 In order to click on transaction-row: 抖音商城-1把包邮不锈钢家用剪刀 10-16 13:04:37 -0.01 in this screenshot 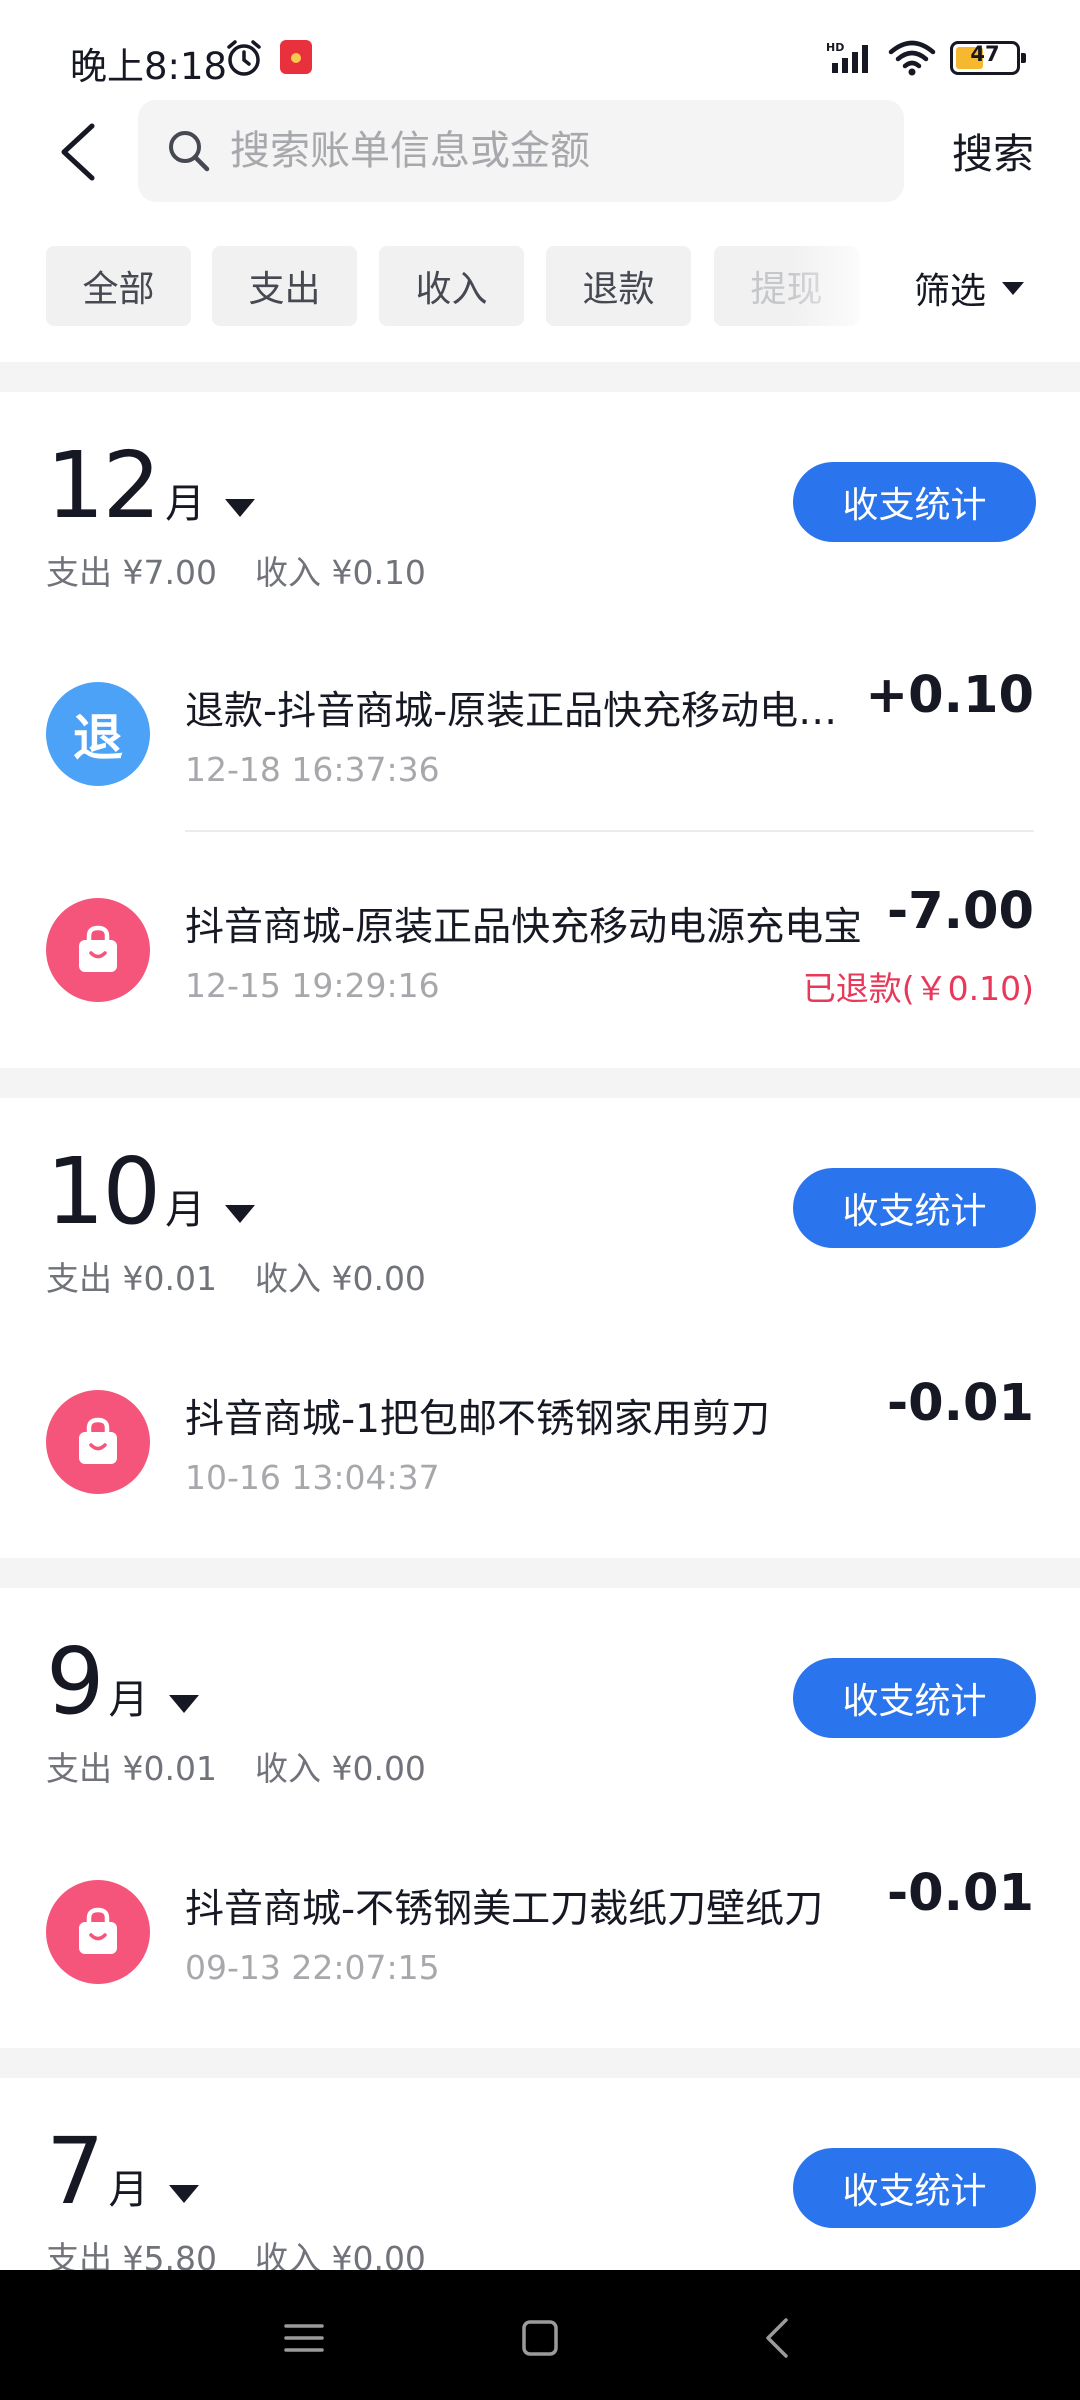, I will do `click(540, 1445)`.